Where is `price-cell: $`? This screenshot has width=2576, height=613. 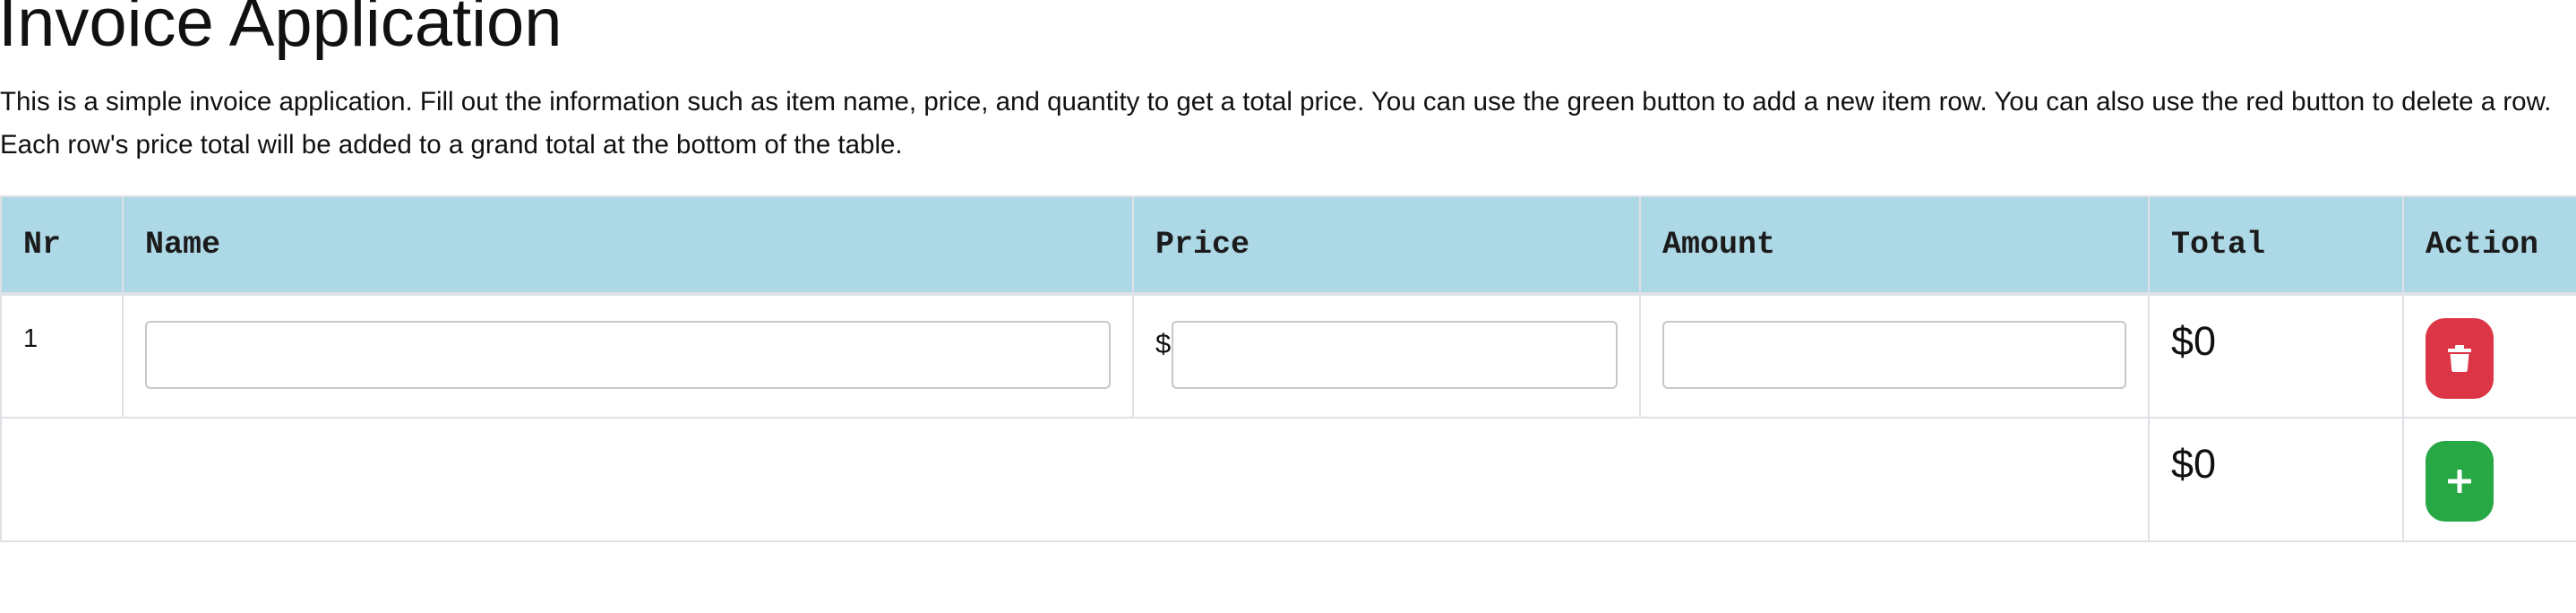
price-cell: $ is located at coordinates (1386, 356).